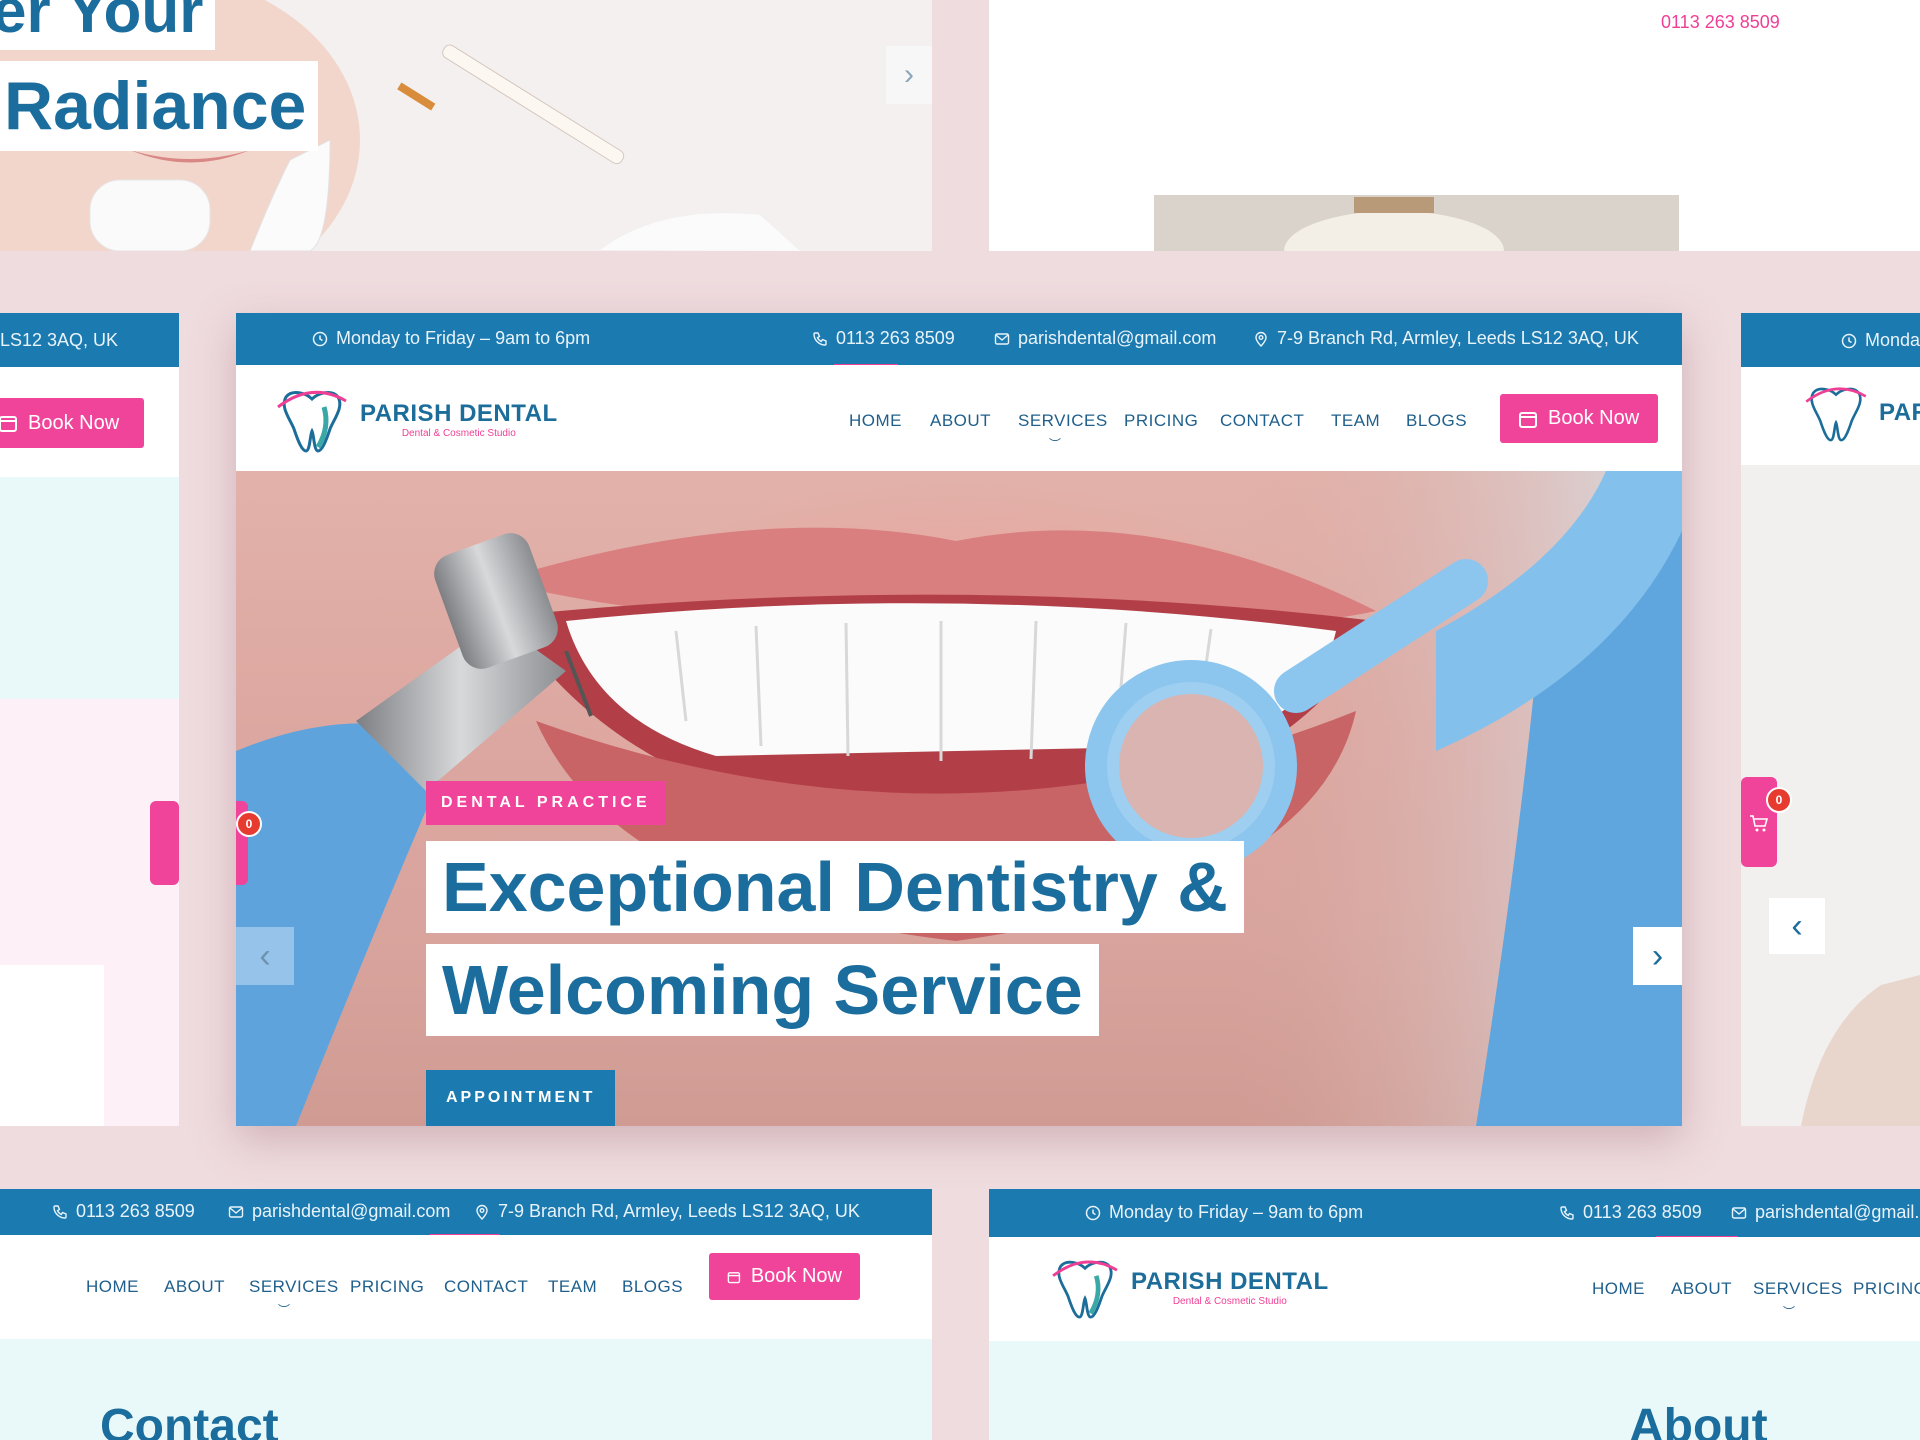 The image size is (1920, 1440). Describe the element at coordinates (52, 1045) in the screenshot. I see `card` at that location.